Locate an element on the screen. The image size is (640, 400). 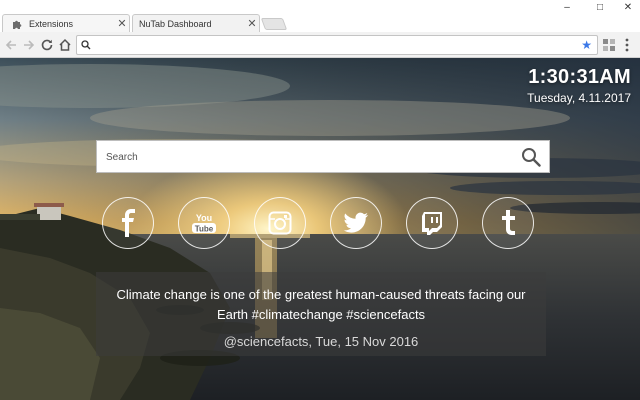
home-icon is located at coordinates (65, 45).